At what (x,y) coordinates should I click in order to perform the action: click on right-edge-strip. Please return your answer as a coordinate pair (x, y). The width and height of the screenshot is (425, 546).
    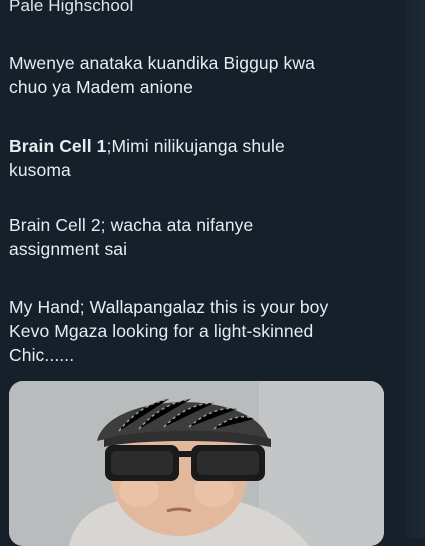
    Looking at the image, I should click on (415, 269).